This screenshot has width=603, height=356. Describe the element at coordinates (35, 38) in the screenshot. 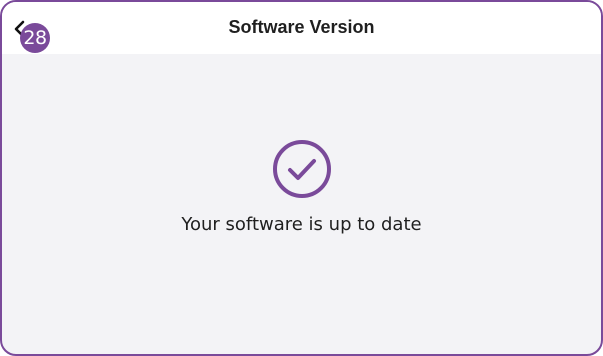

I see `step-badge: 28` at that location.